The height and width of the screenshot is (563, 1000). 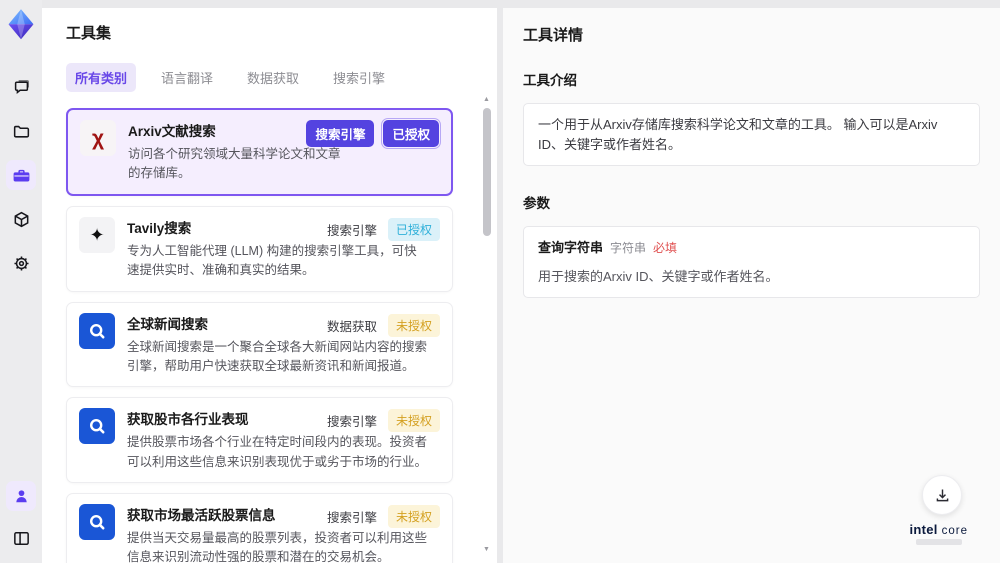 What do you see at coordinates (751, 262) in the screenshot?
I see `param-box: 查询字符串 字符串 必填 用于搜索的Arxiv ID、关键字或作者姓名。` at bounding box center [751, 262].